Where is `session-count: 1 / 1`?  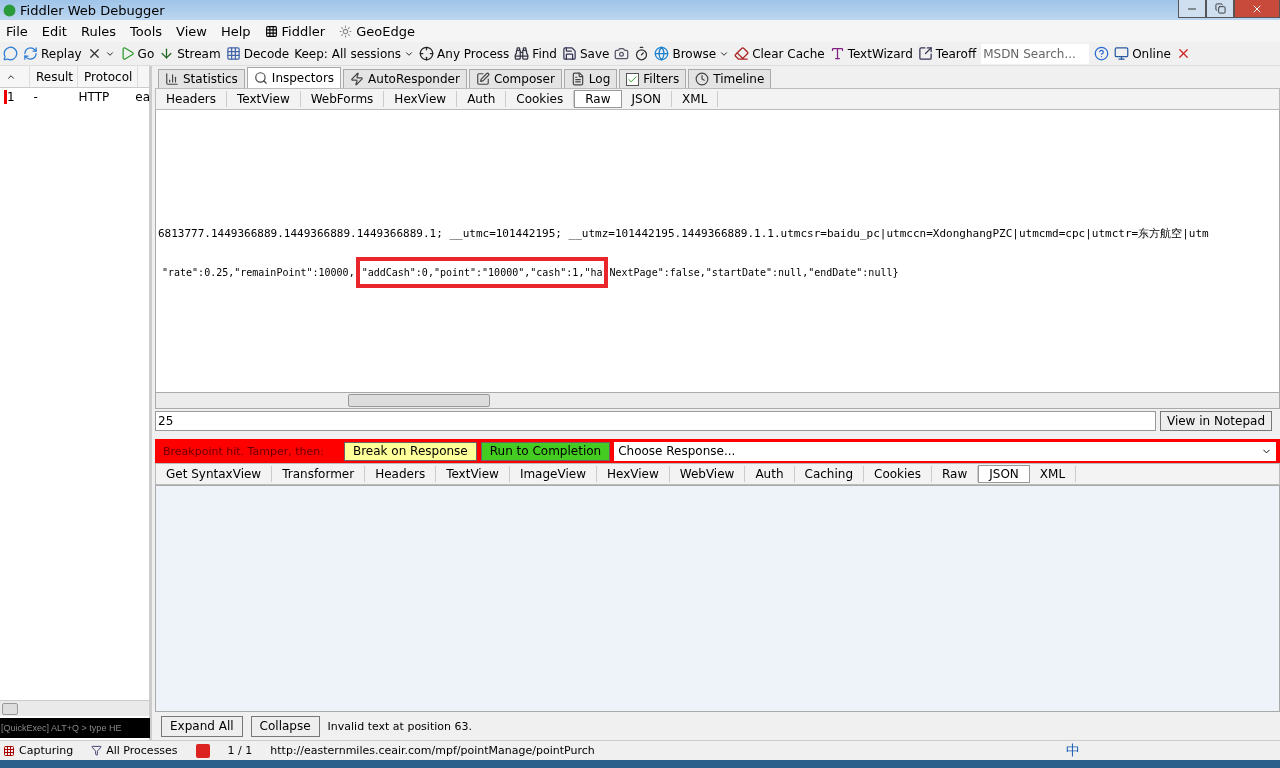 session-count: 1 / 1 is located at coordinates (240, 750).